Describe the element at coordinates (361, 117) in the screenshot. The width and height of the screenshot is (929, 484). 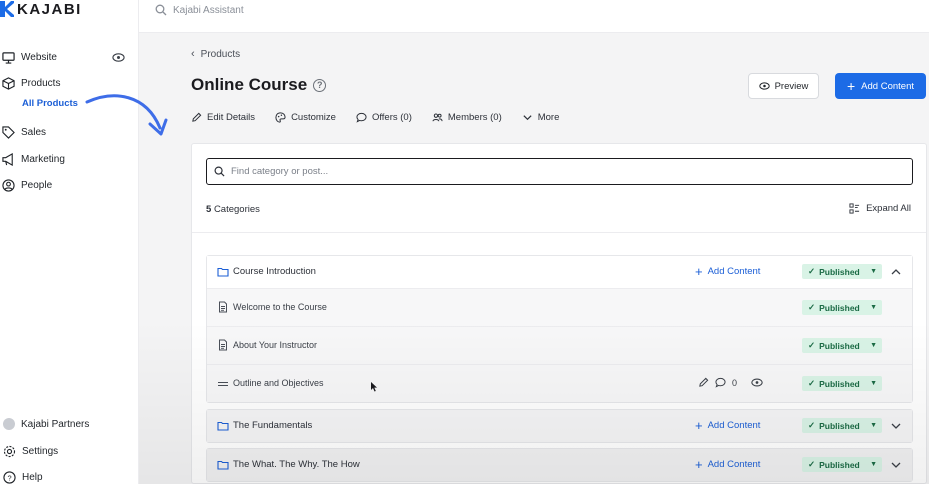
I see `speech-bubble-icon` at that location.